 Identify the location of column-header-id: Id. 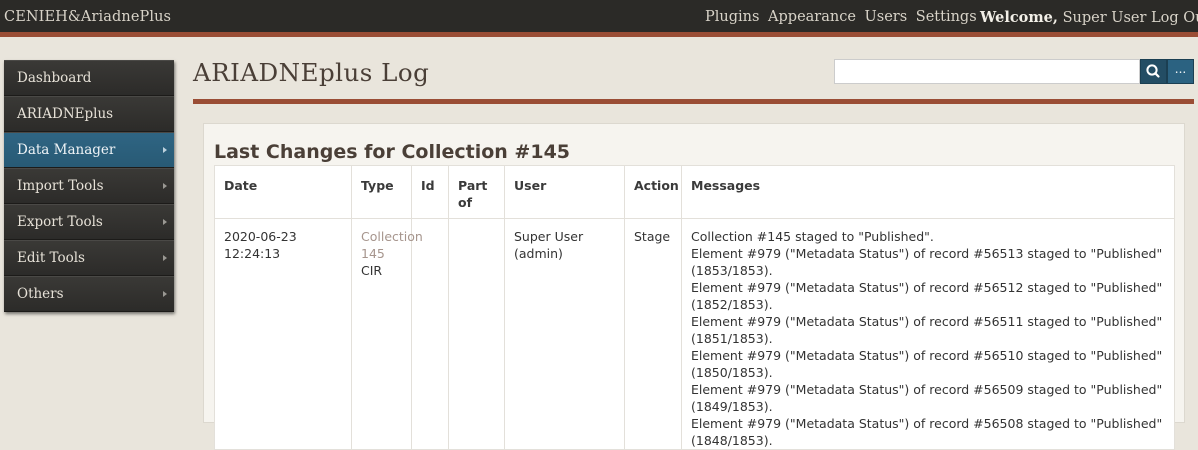
(430, 192).